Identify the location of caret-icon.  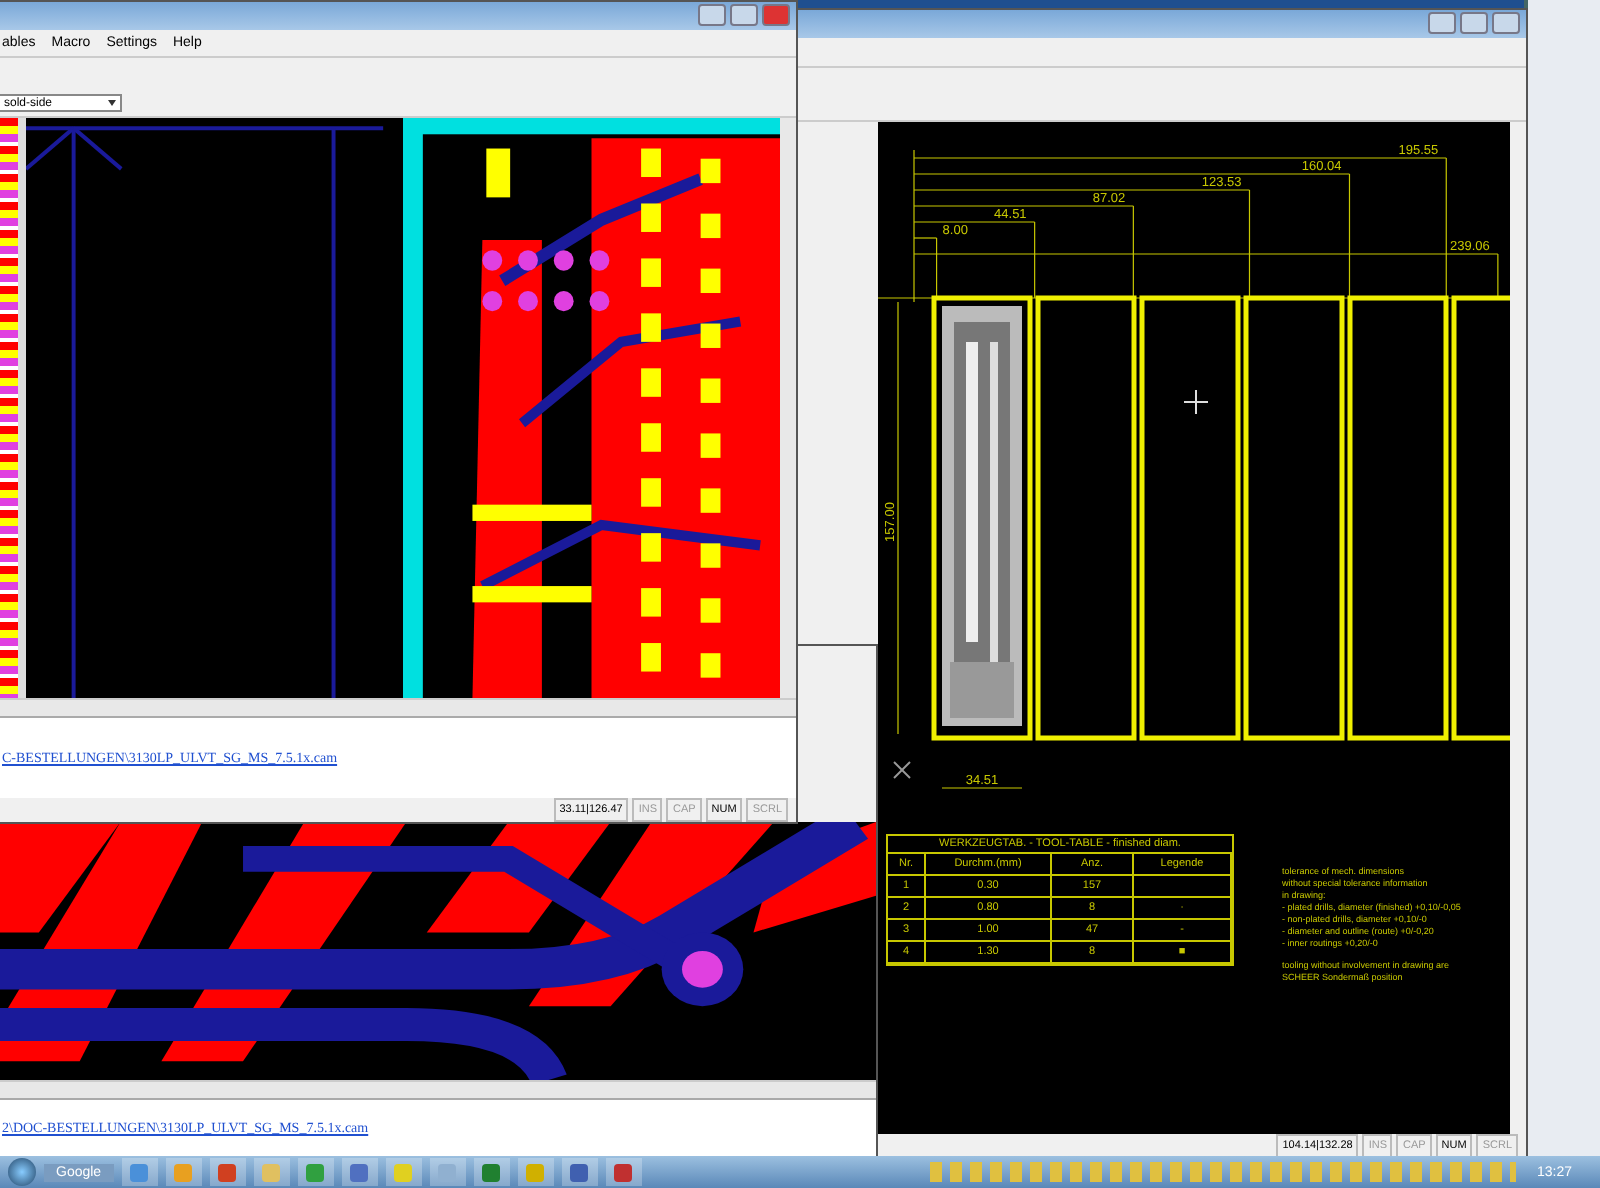
(112, 103).